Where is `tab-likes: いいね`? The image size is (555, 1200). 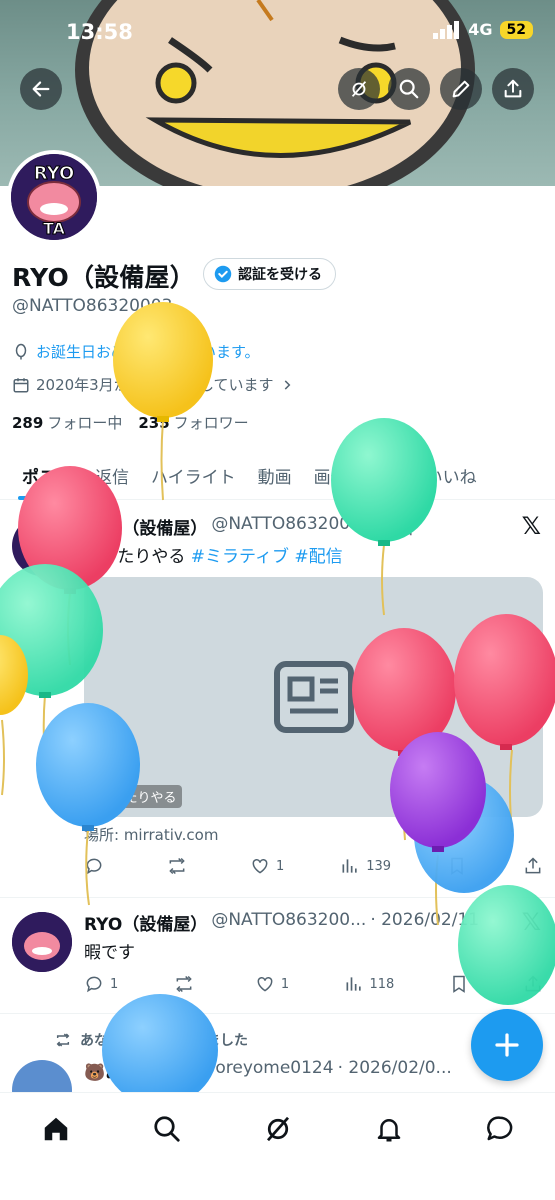 tab-likes: いいね is located at coordinates (451, 475).